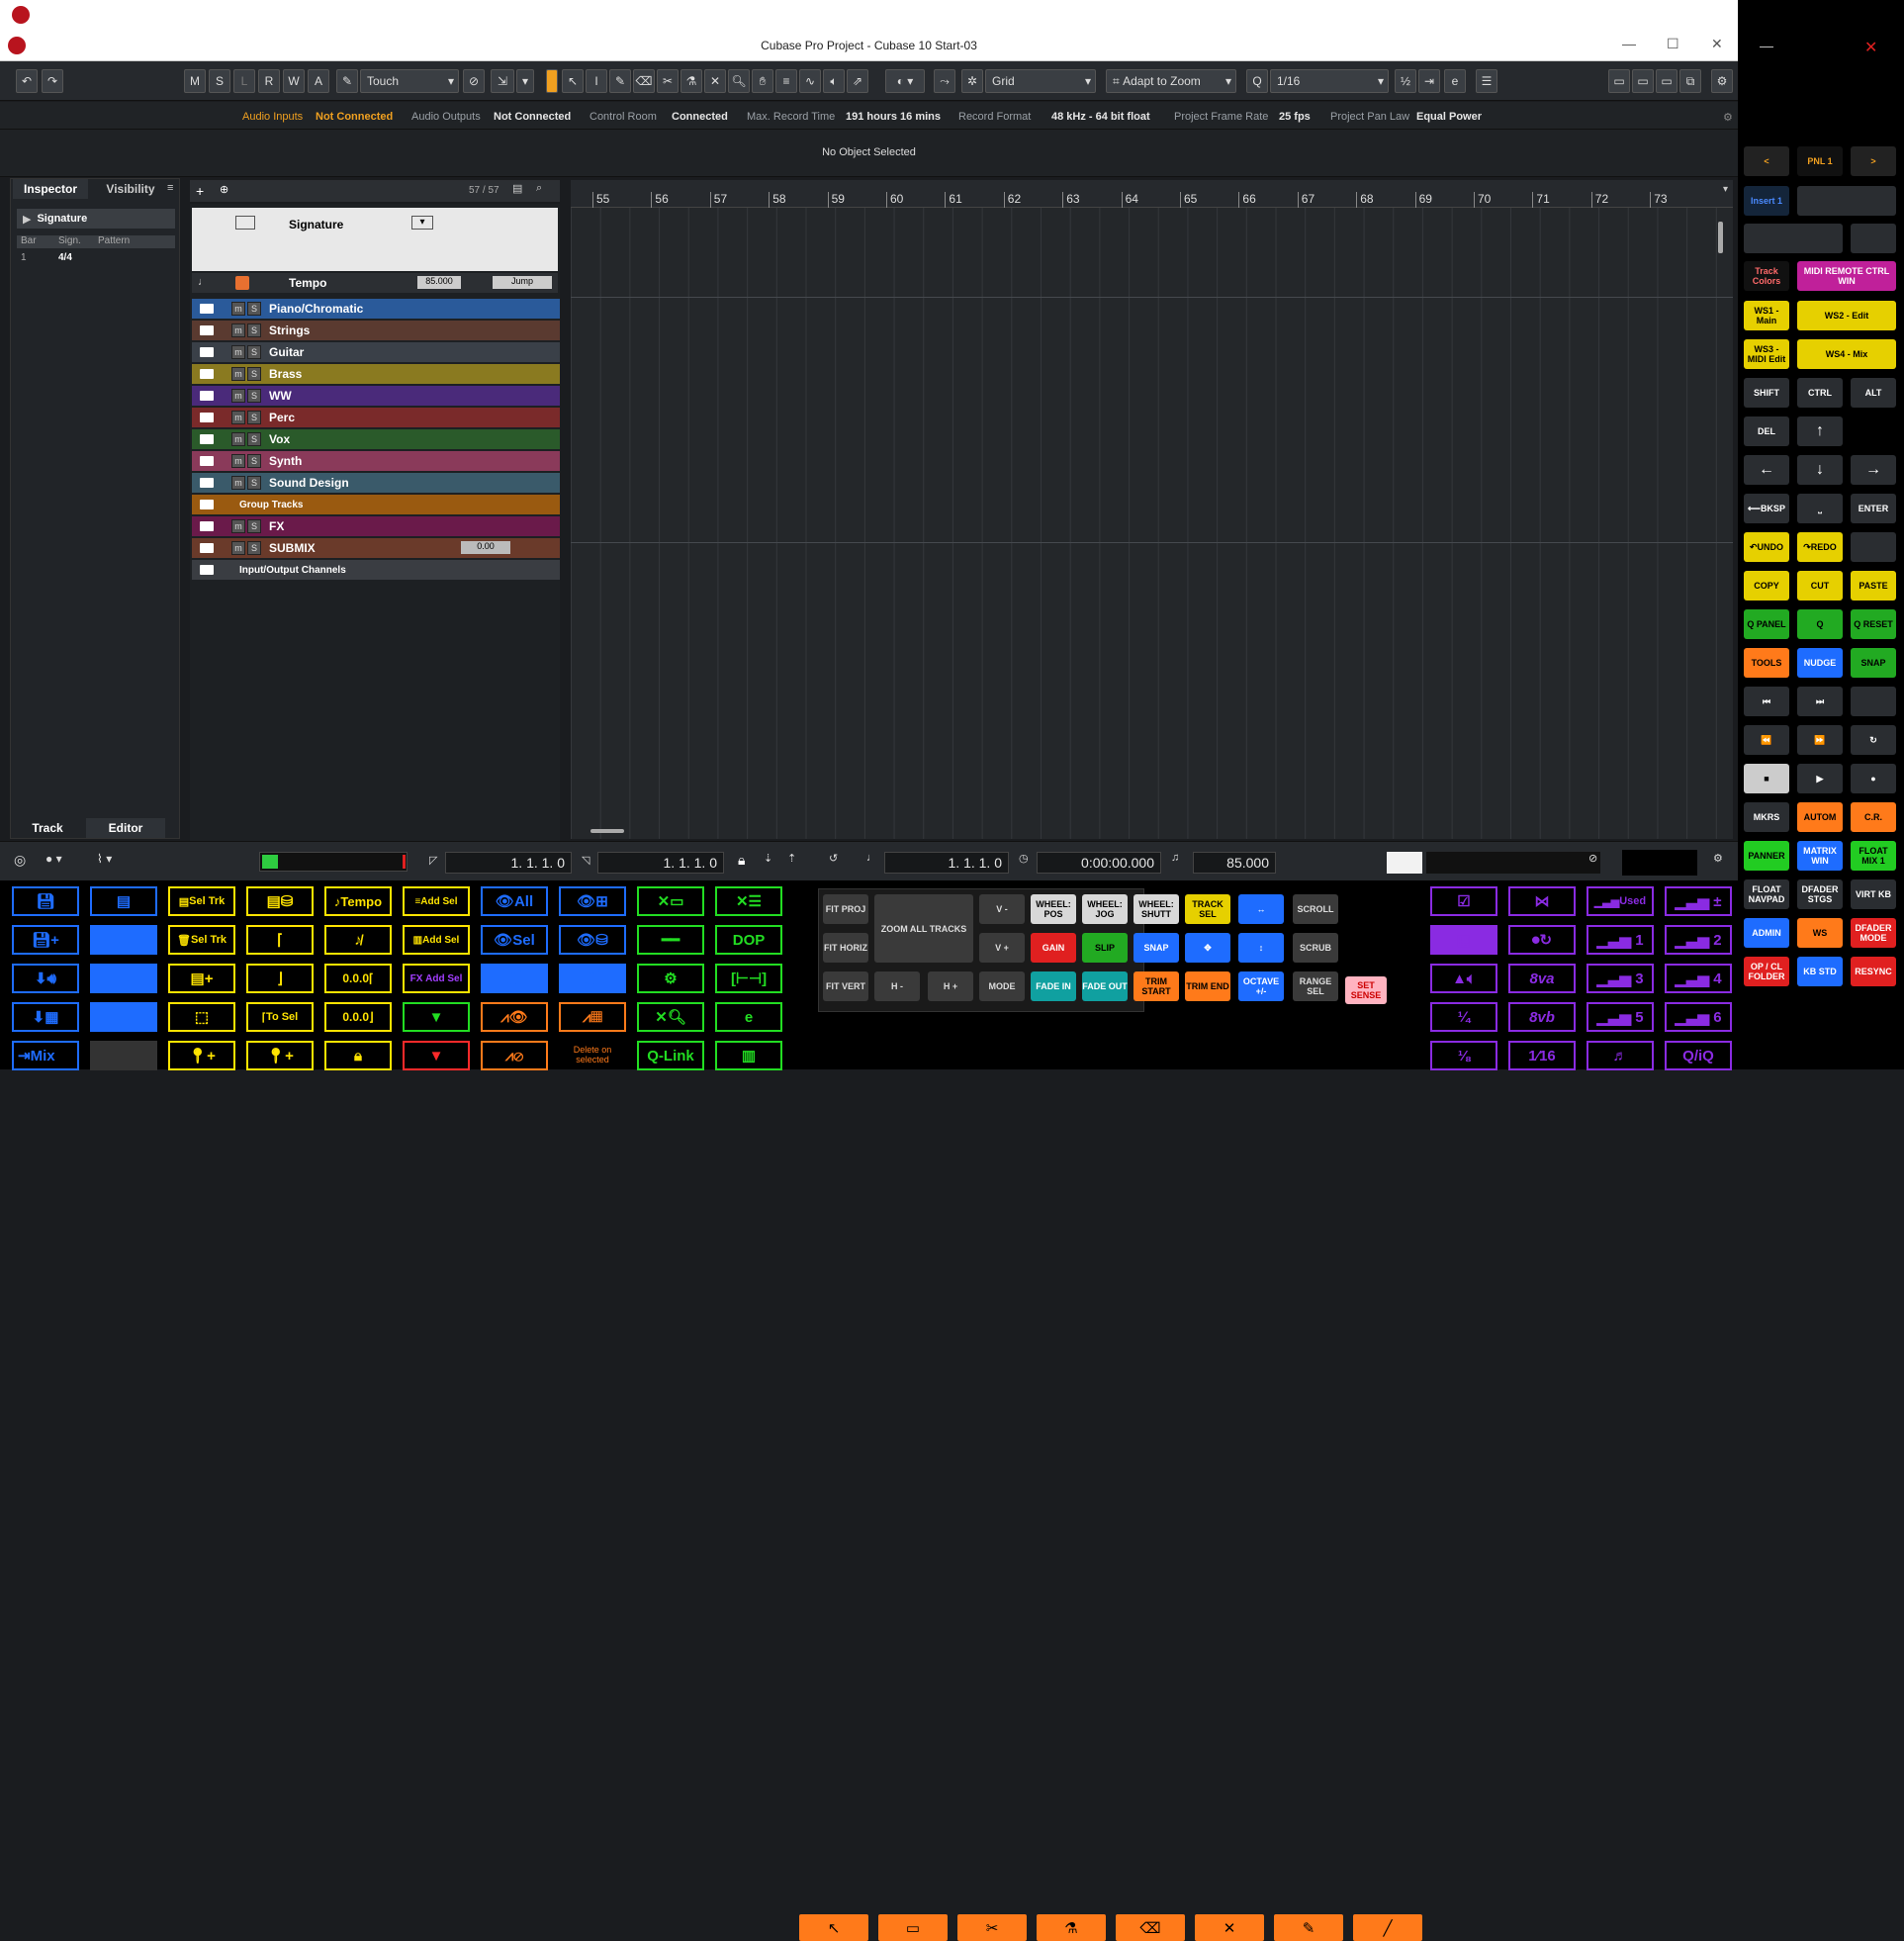  I want to click on zoom-all-button: ZOOM ALL TRACKS, so click(923, 928).